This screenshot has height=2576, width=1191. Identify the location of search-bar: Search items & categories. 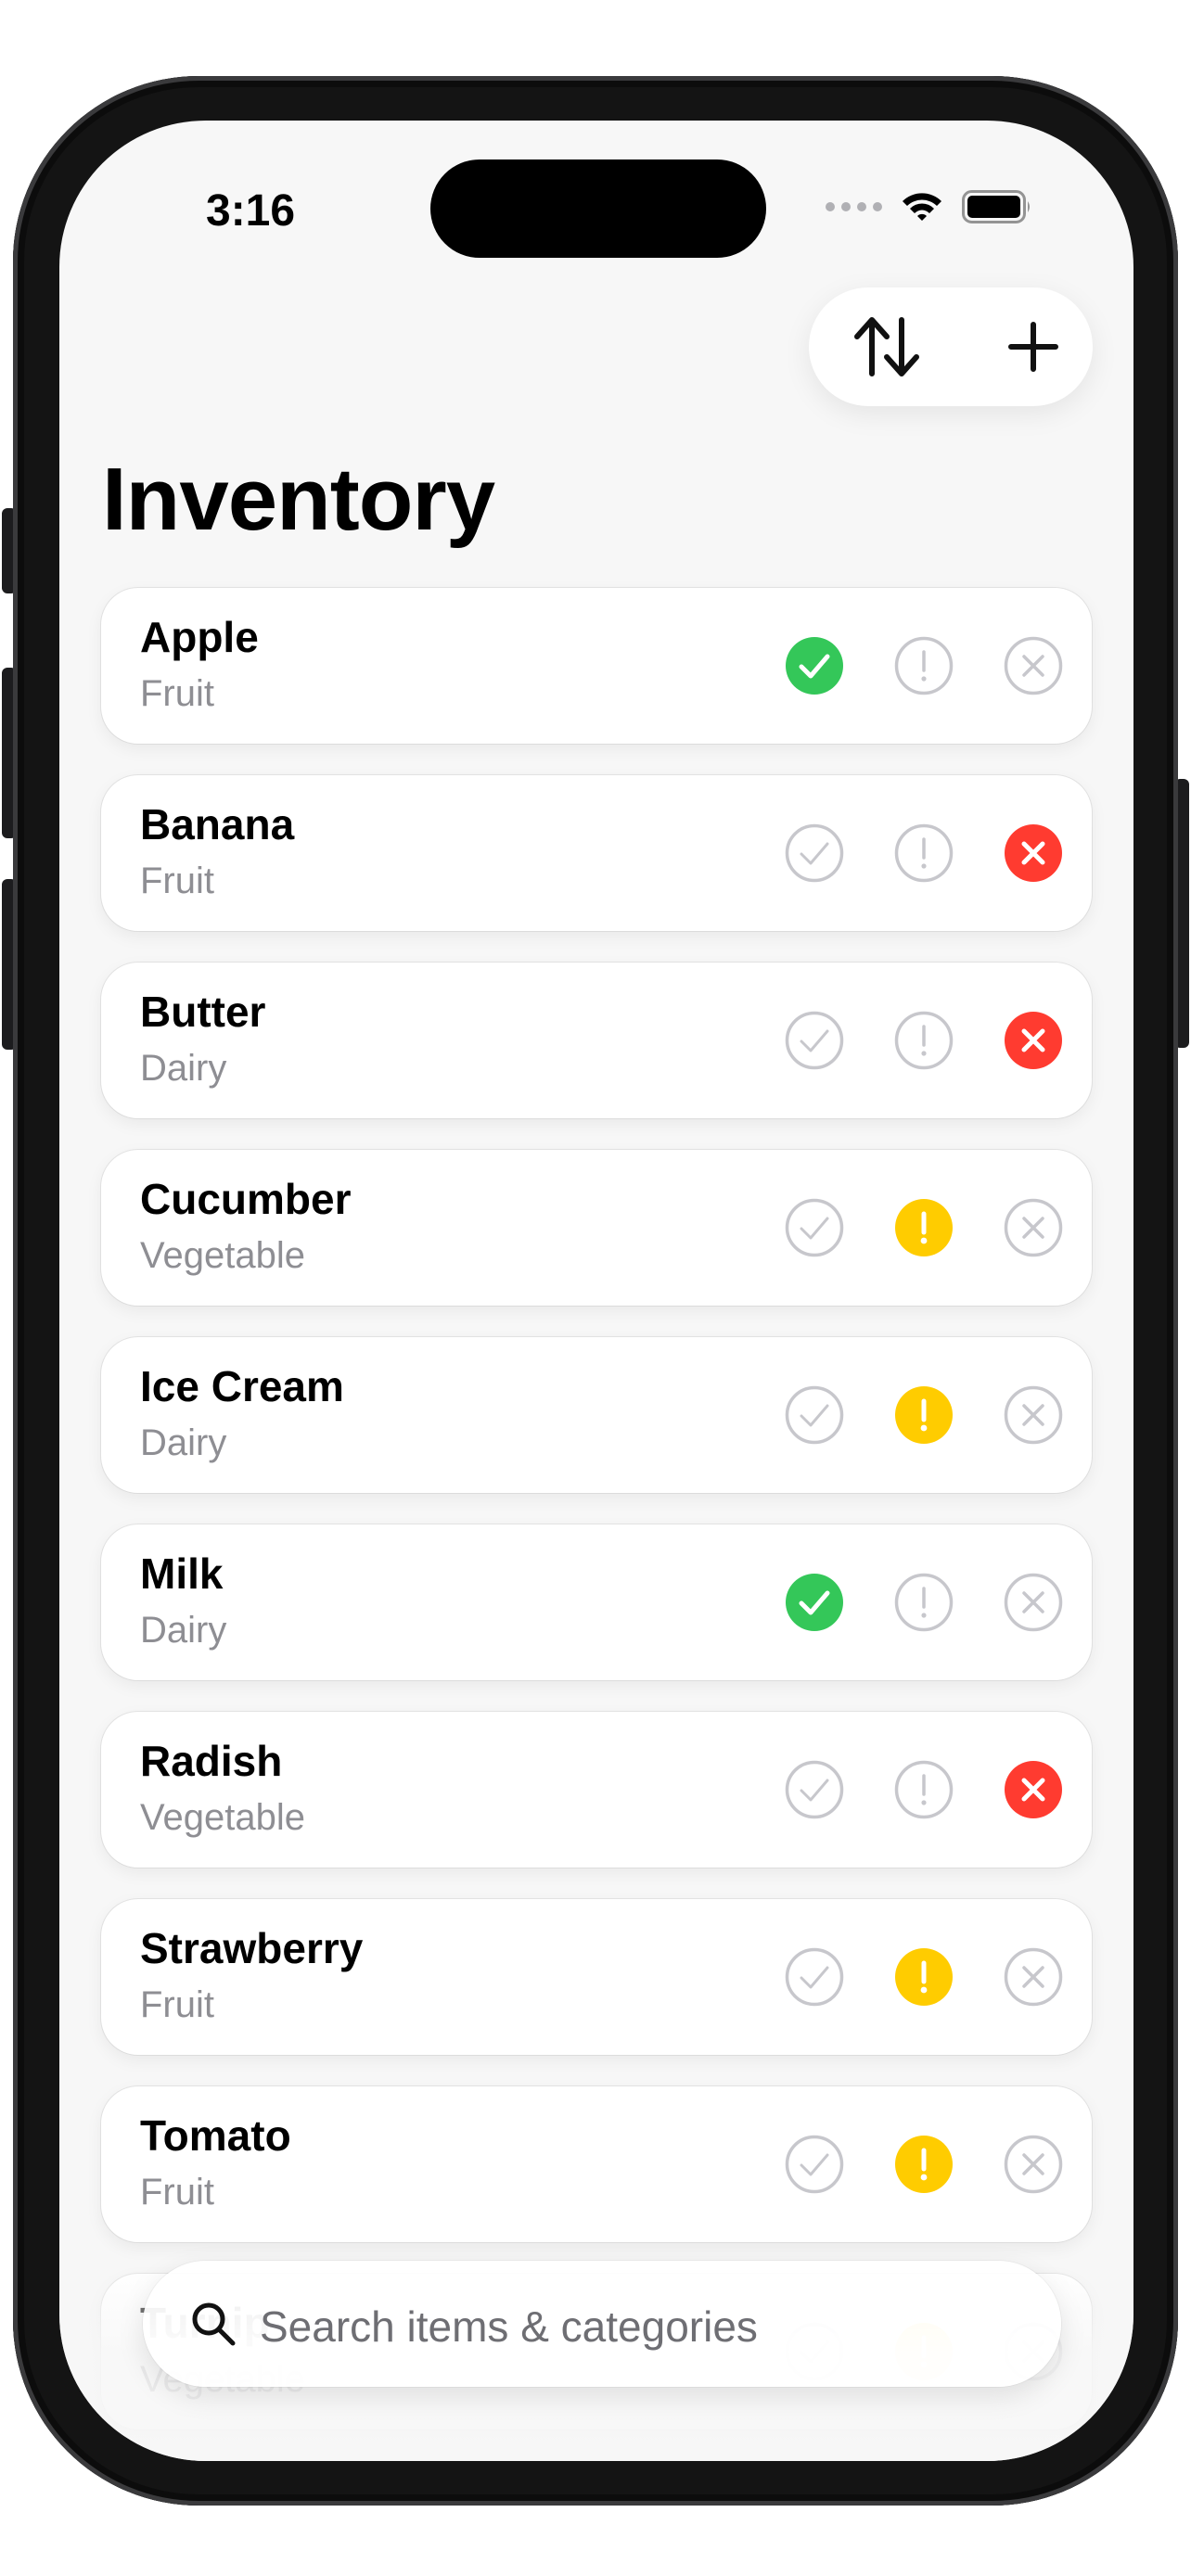
(602, 2324).